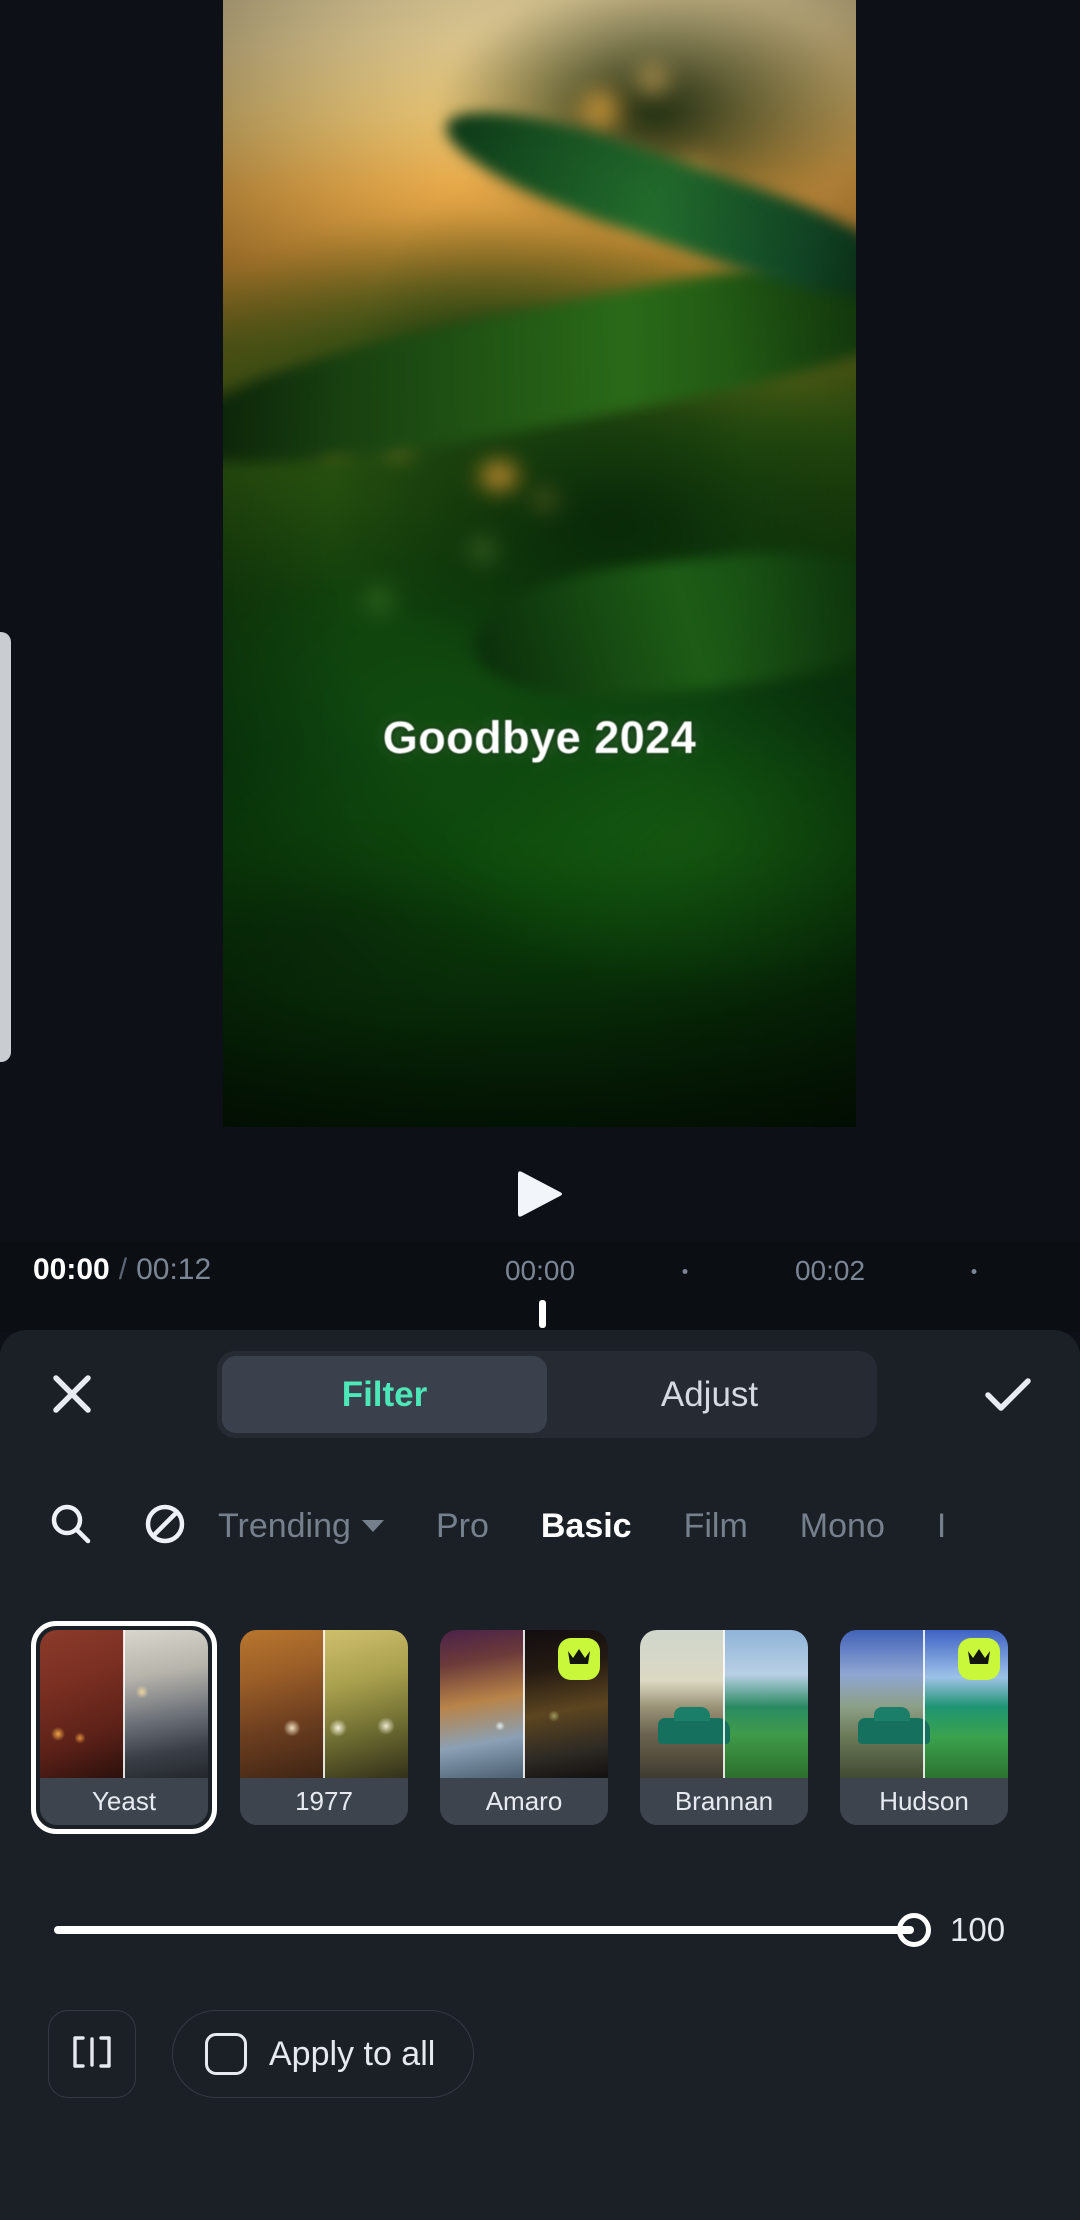  Describe the element at coordinates (724, 1801) in the screenshot. I see `filter-name-label: Brannan` at that location.